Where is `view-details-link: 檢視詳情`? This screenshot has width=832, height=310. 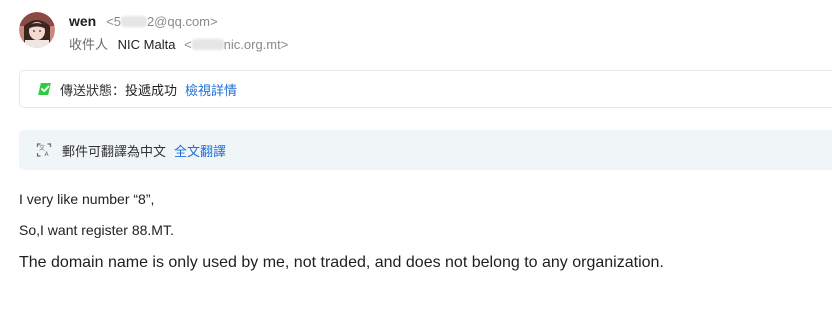
view-details-link: 檢視詳情 is located at coordinates (211, 89).